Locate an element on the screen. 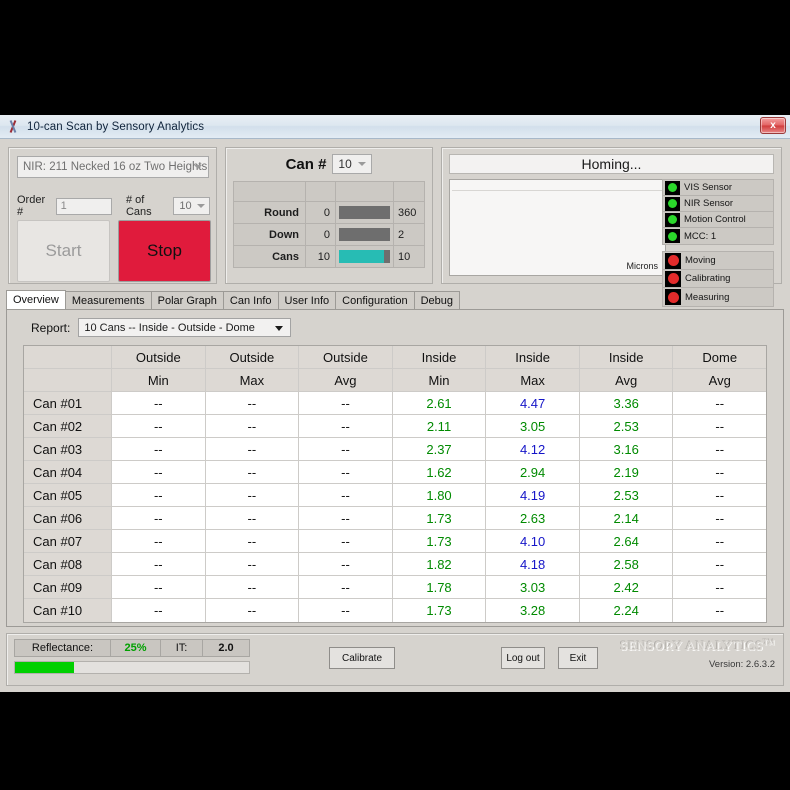  title-bar: 10-can Scan by Sensory Analytics x is located at coordinates (395, 127).